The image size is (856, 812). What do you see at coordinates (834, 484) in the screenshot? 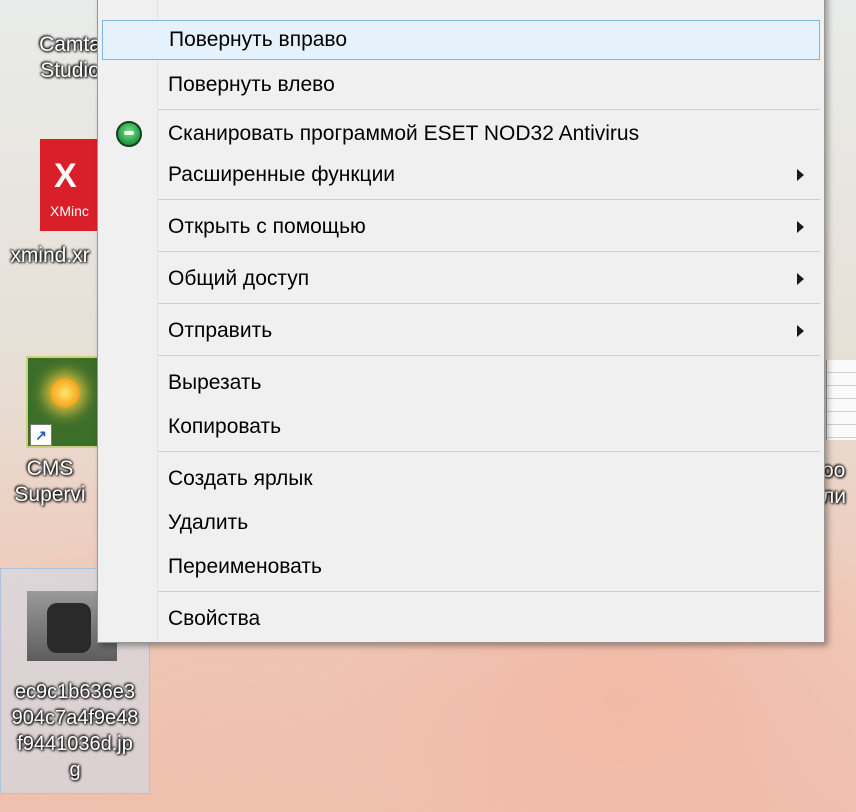
I see `partial-icon-label: oo ли` at bounding box center [834, 484].